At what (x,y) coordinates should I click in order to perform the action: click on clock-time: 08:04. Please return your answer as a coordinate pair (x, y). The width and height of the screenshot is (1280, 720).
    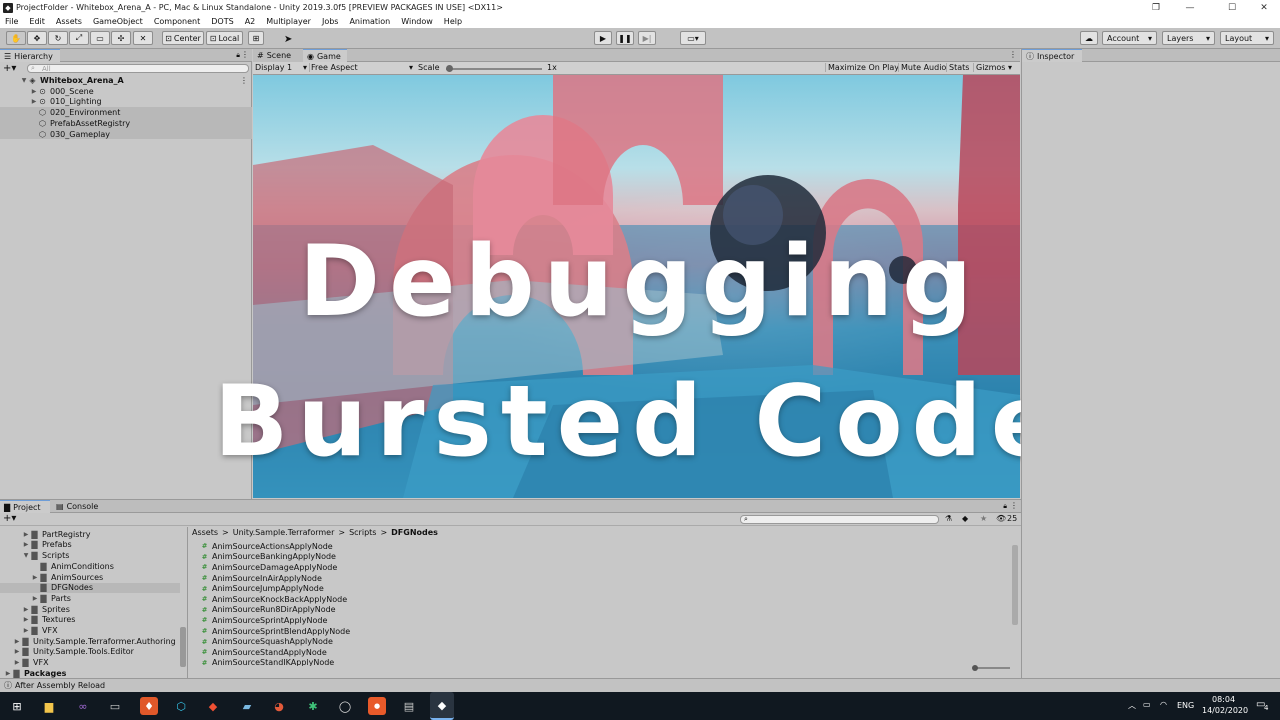
    Looking at the image, I should click on (1223, 699).